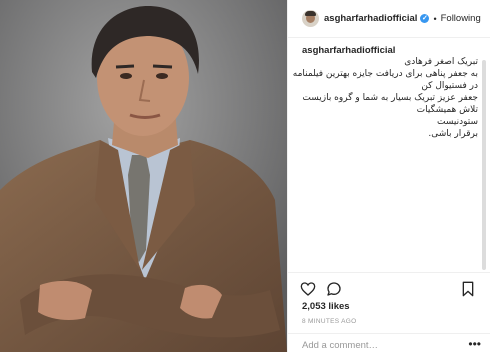 Image resolution: width=490 pixels, height=352 pixels. Describe the element at coordinates (447, 110) in the screenshot. I see `caption-line: تلاش همیشگیات` at that location.